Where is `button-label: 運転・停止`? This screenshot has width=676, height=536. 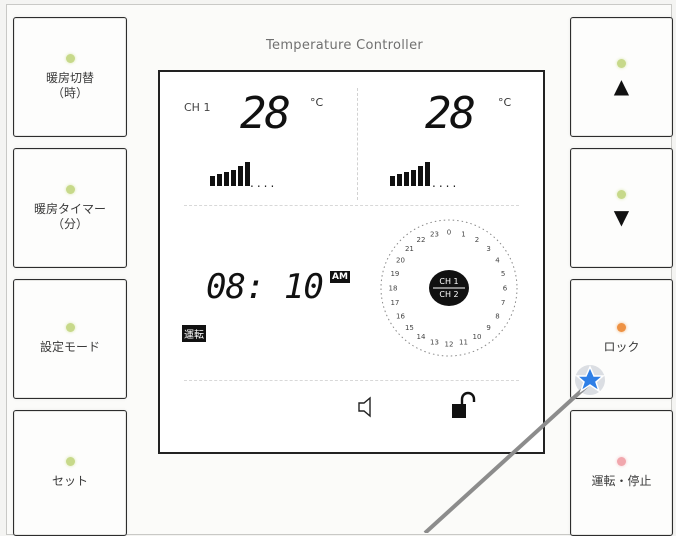
button-label: 運転・停止 is located at coordinates (621, 481).